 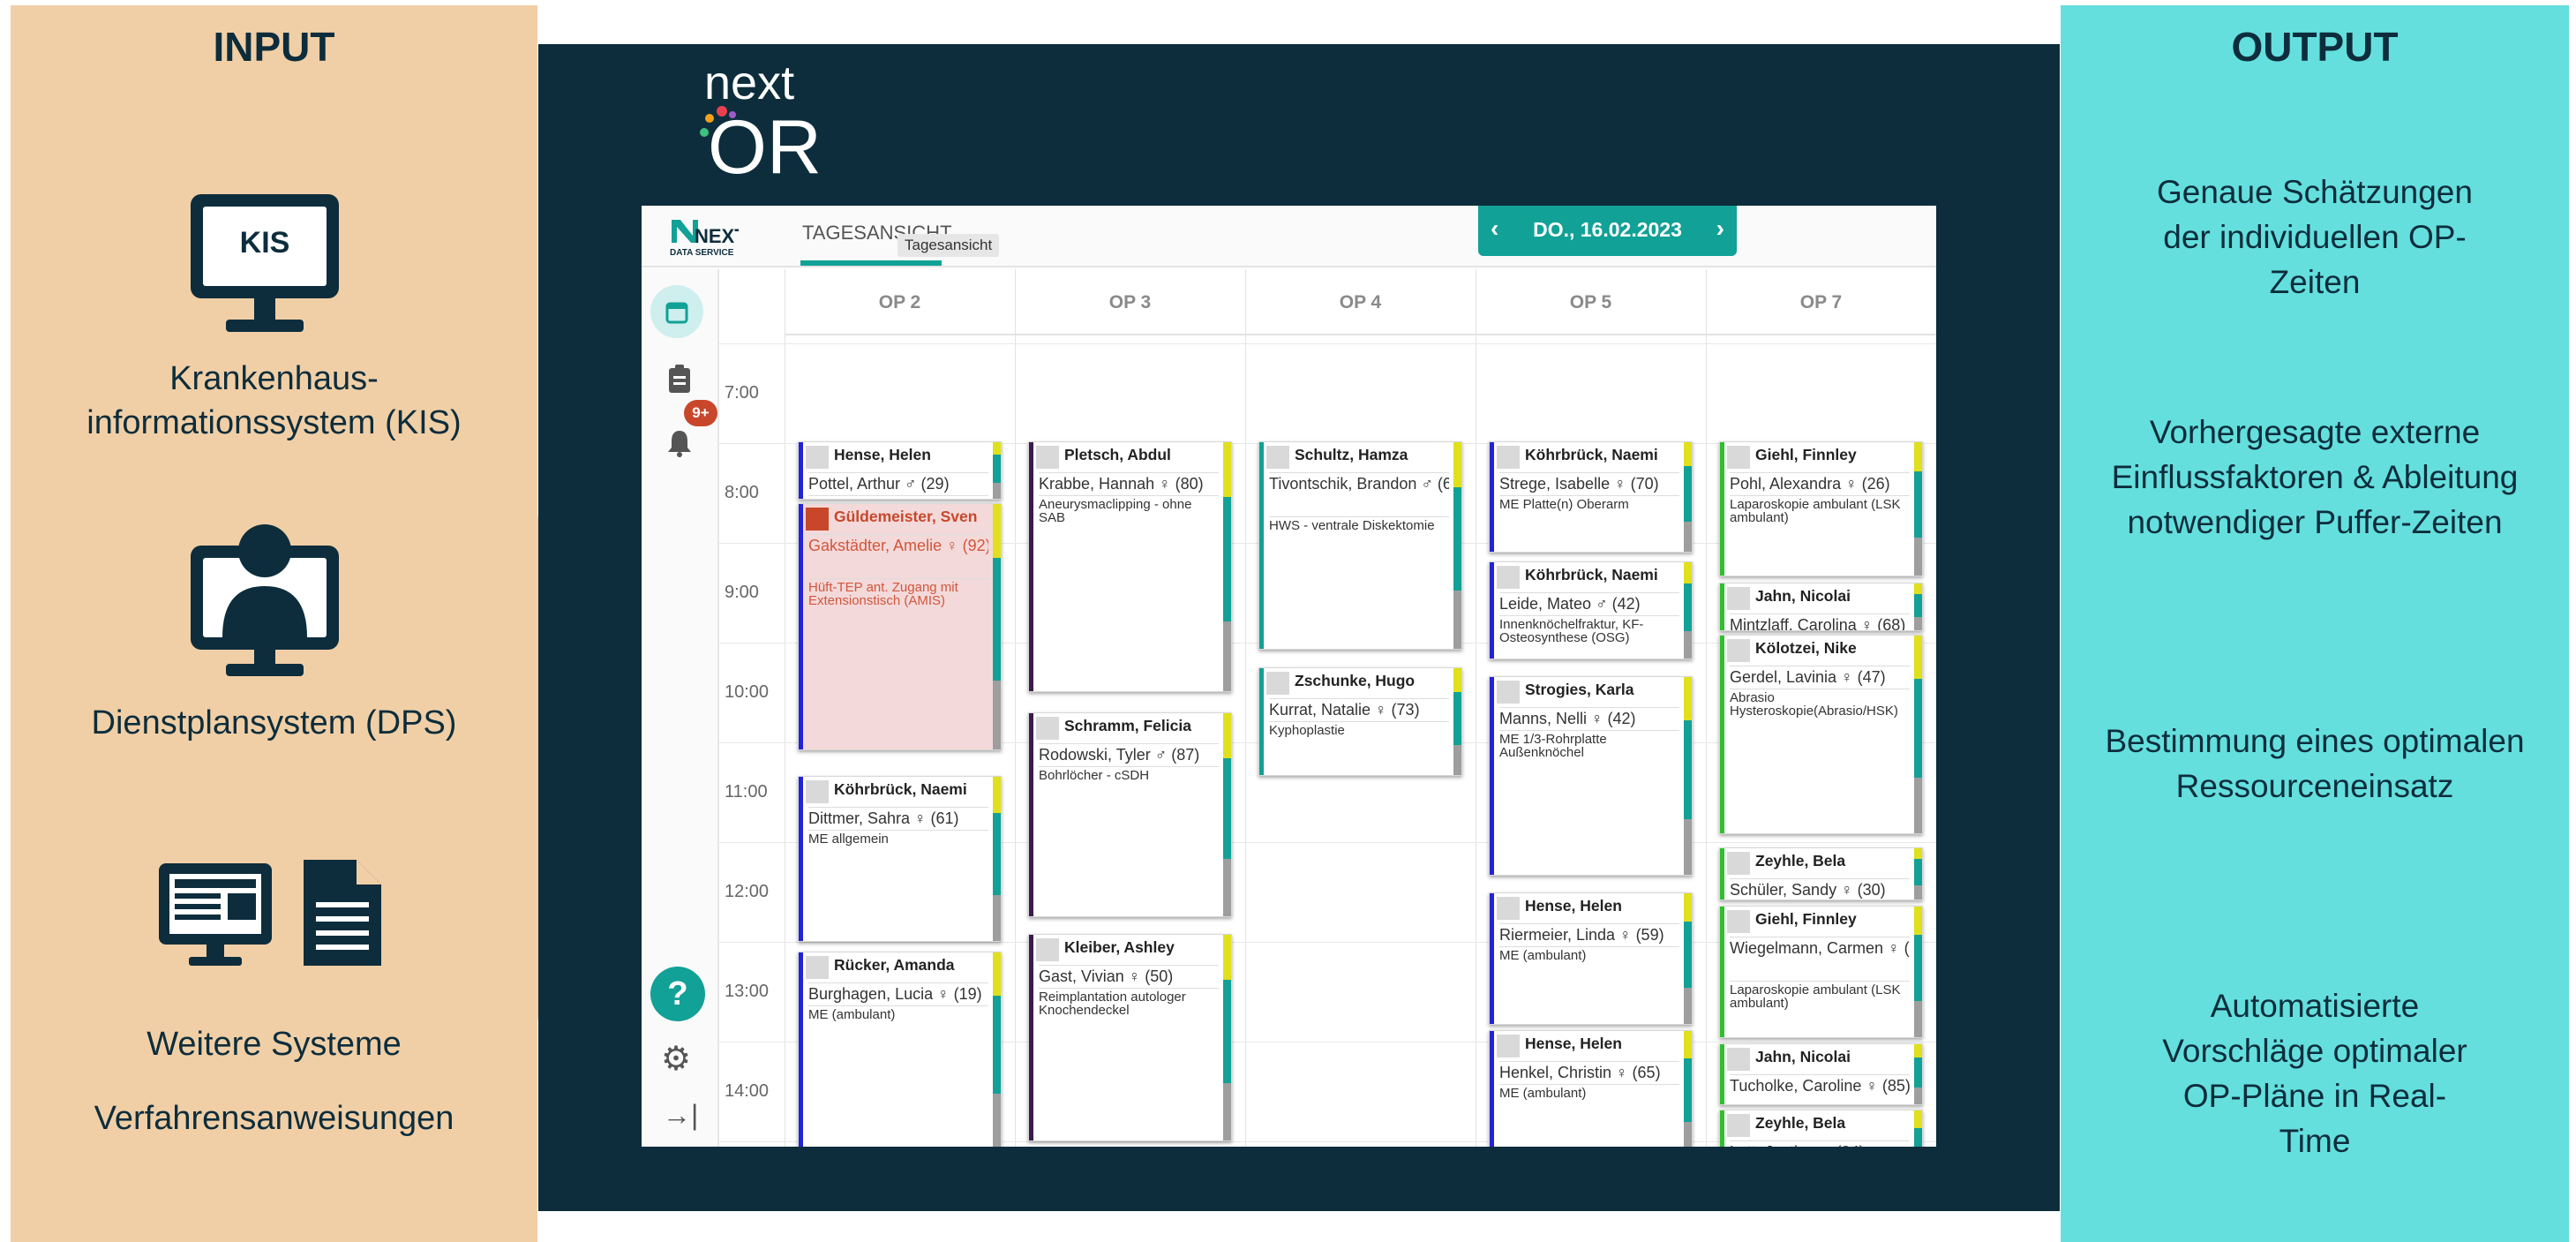 What do you see at coordinates (677, 994) in the screenshot?
I see `help-icon: ?` at bounding box center [677, 994].